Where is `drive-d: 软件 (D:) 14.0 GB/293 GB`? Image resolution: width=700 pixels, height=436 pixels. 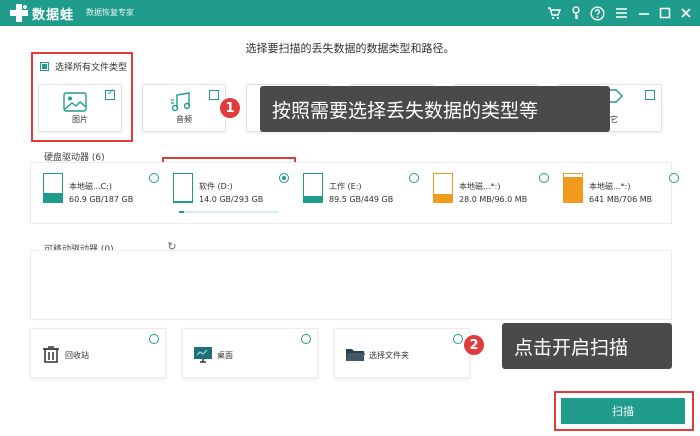 drive-d: 软件 (D:) 14.0 GB/293 GB is located at coordinates (232, 194).